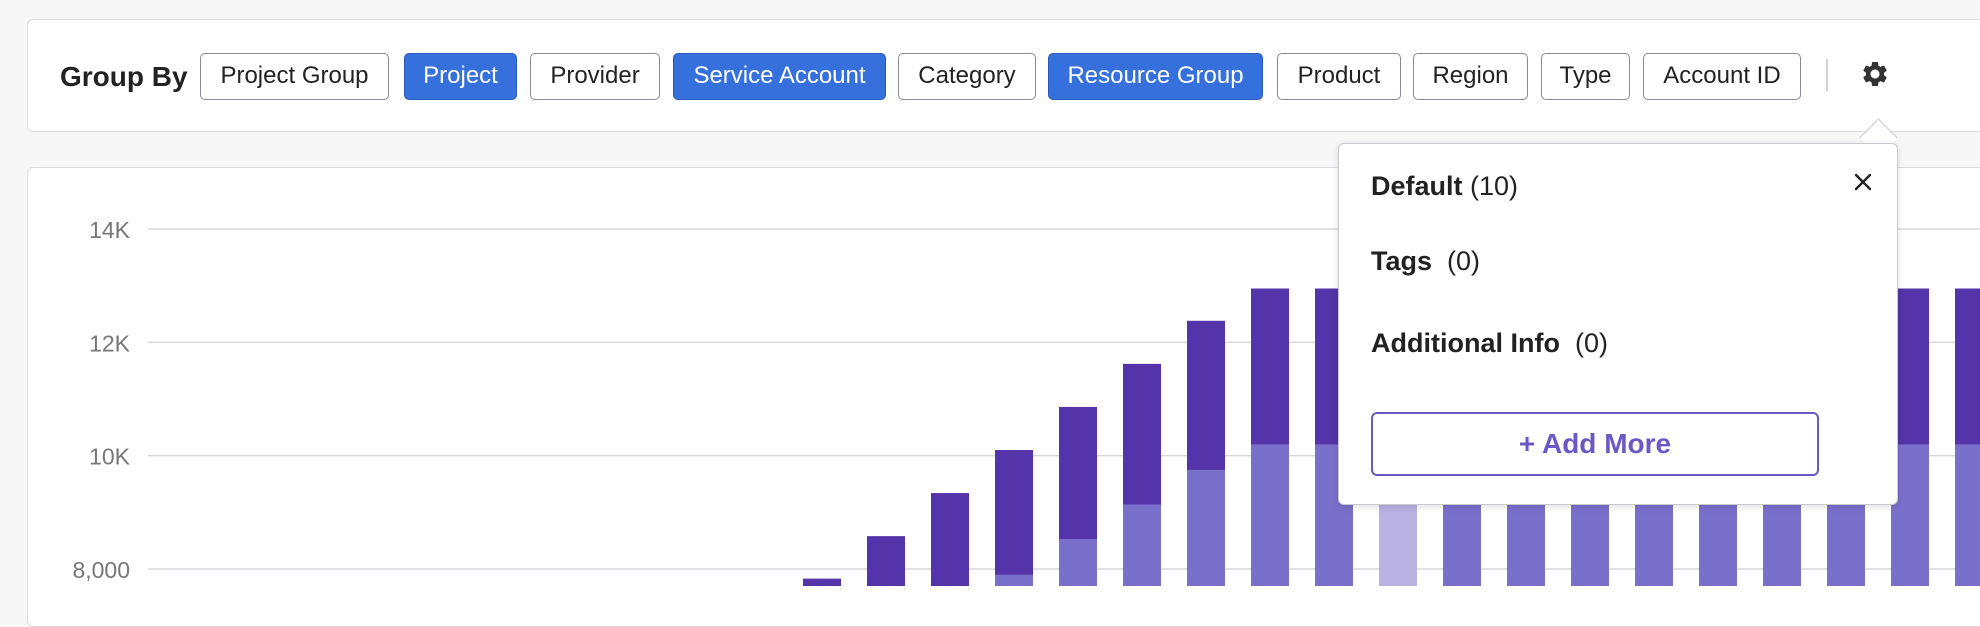  Describe the element at coordinates (1494, 186) in the screenshot. I see `popover-default-count: (10)` at that location.